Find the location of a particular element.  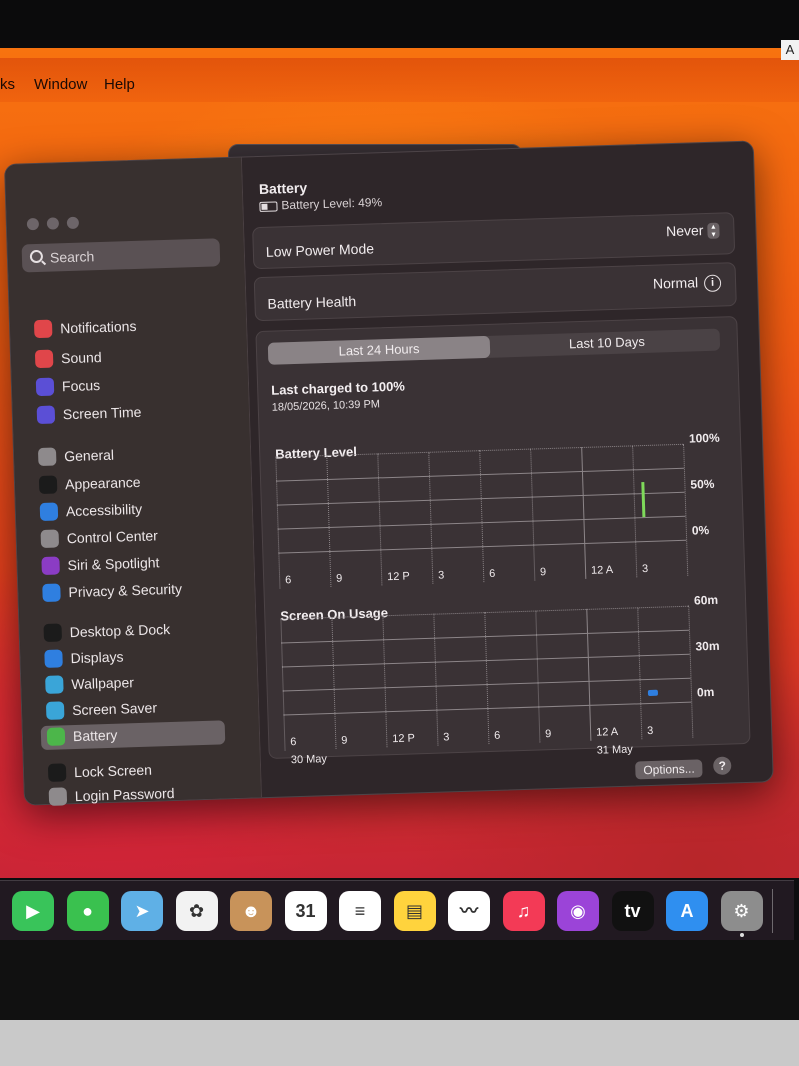

sidebar-item-label: Screen Time is located at coordinates (102, 413).